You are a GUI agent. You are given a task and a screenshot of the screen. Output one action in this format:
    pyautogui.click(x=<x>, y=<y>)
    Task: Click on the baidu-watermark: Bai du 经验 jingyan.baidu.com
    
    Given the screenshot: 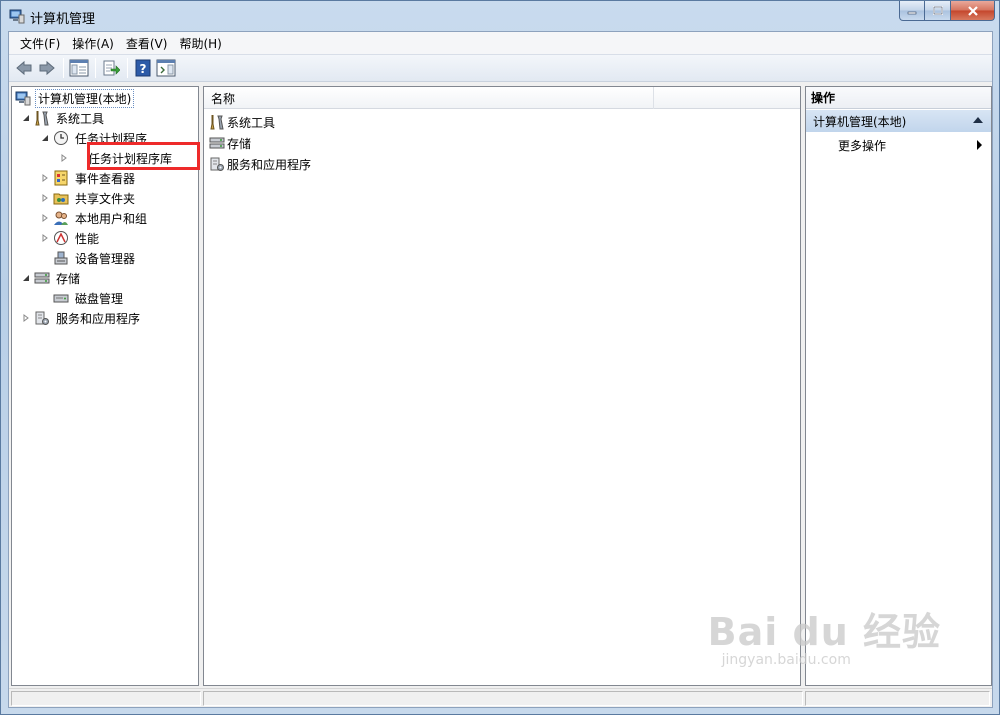 What is the action you would take?
    pyautogui.click(x=824, y=634)
    